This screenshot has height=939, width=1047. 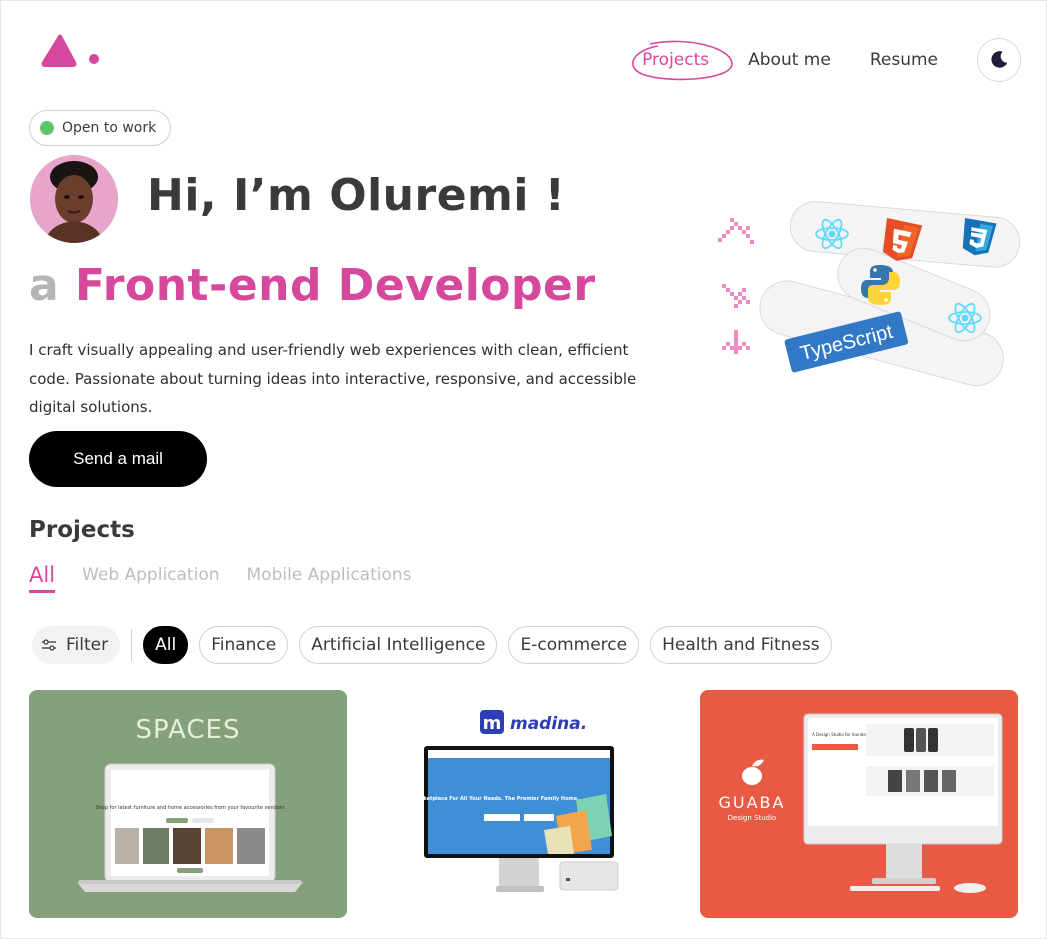 I want to click on logo-icon, so click(x=70, y=52).